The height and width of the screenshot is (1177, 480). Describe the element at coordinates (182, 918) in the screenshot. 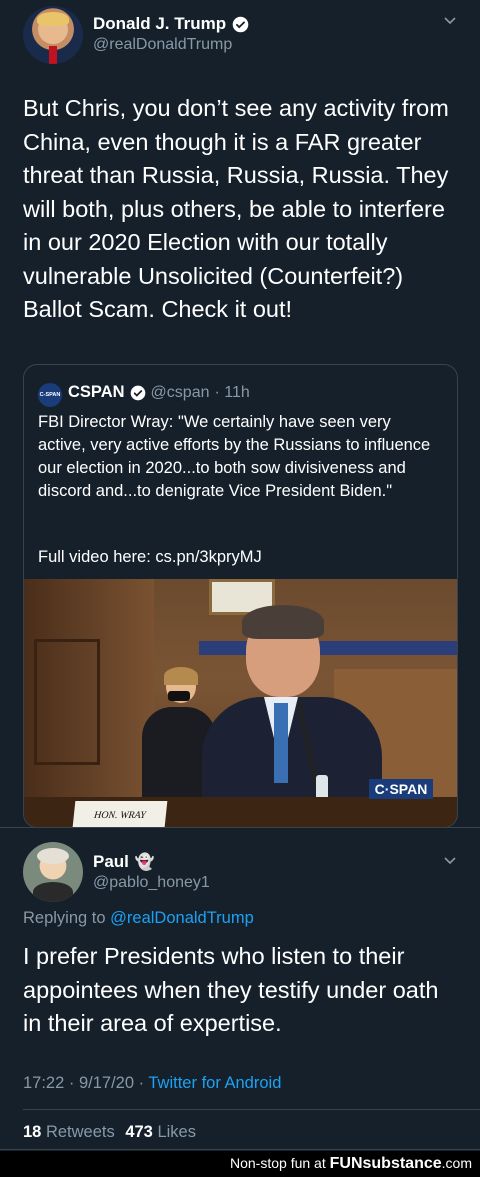

I see `replying-to-handle: @realDonaldTrump` at that location.